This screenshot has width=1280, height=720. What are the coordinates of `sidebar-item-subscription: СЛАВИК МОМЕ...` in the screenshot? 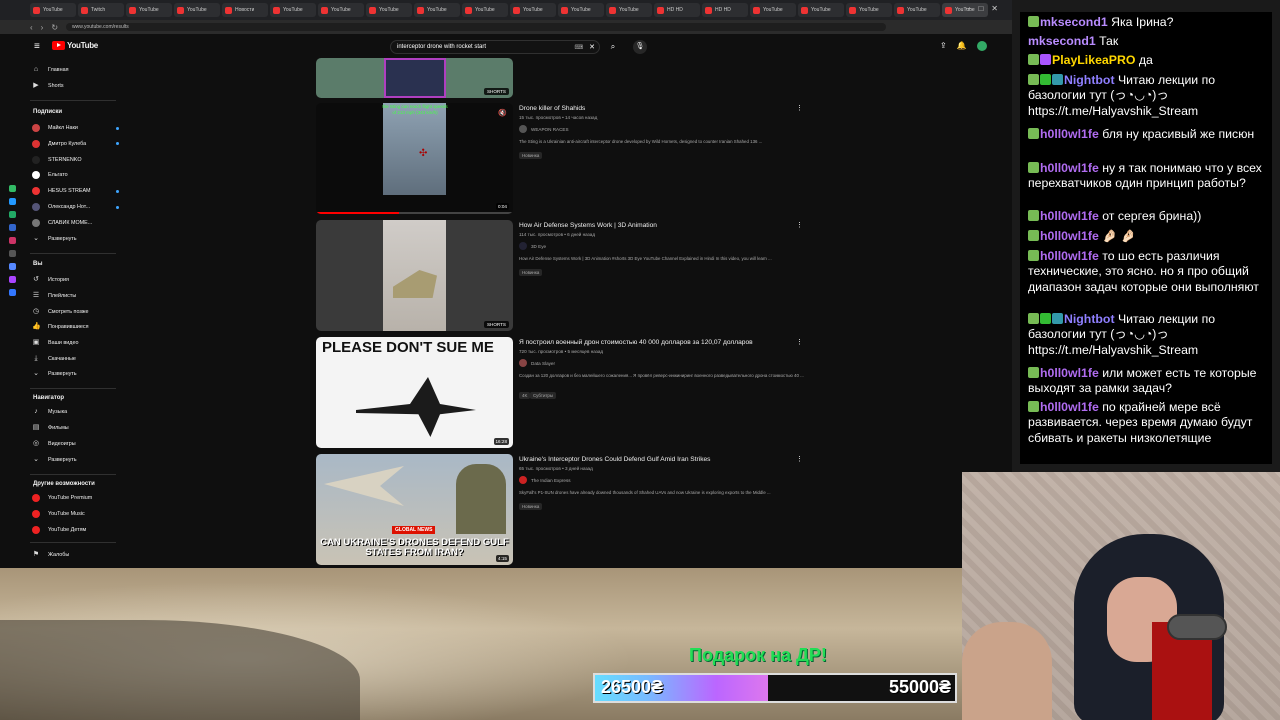 It's located at (62, 223).